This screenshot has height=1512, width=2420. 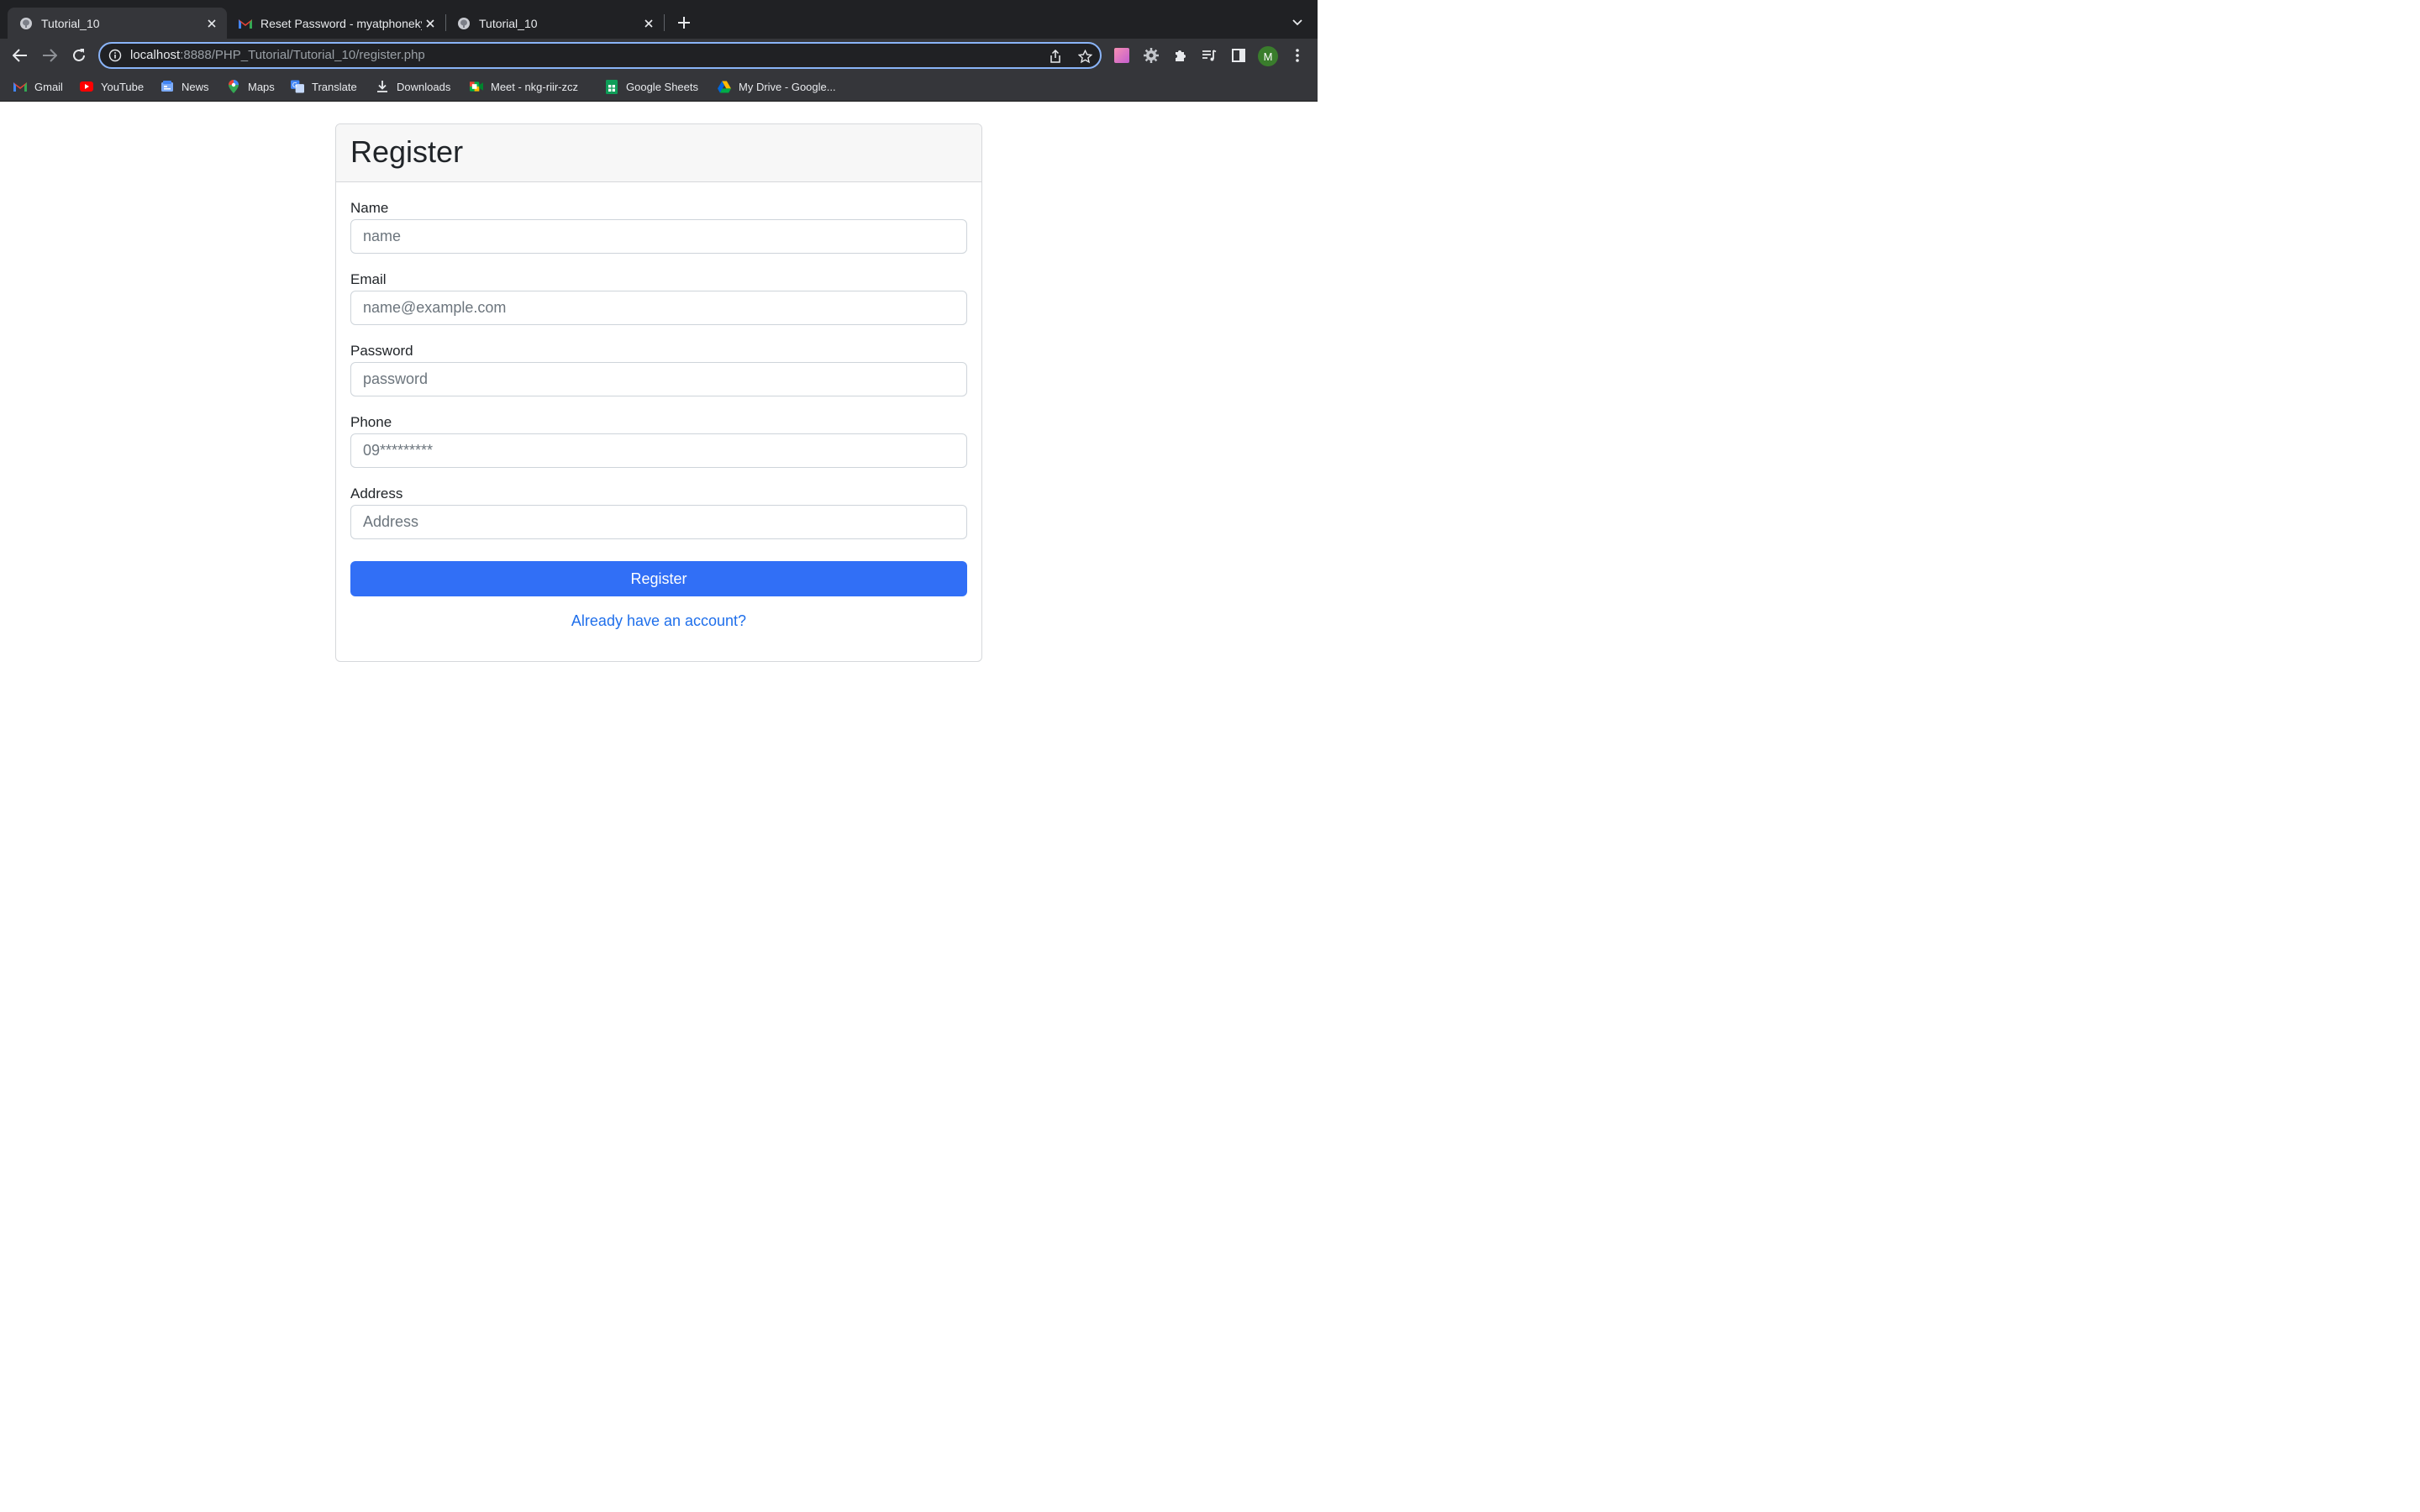 What do you see at coordinates (167, 86) in the screenshot?
I see `news-icon` at bounding box center [167, 86].